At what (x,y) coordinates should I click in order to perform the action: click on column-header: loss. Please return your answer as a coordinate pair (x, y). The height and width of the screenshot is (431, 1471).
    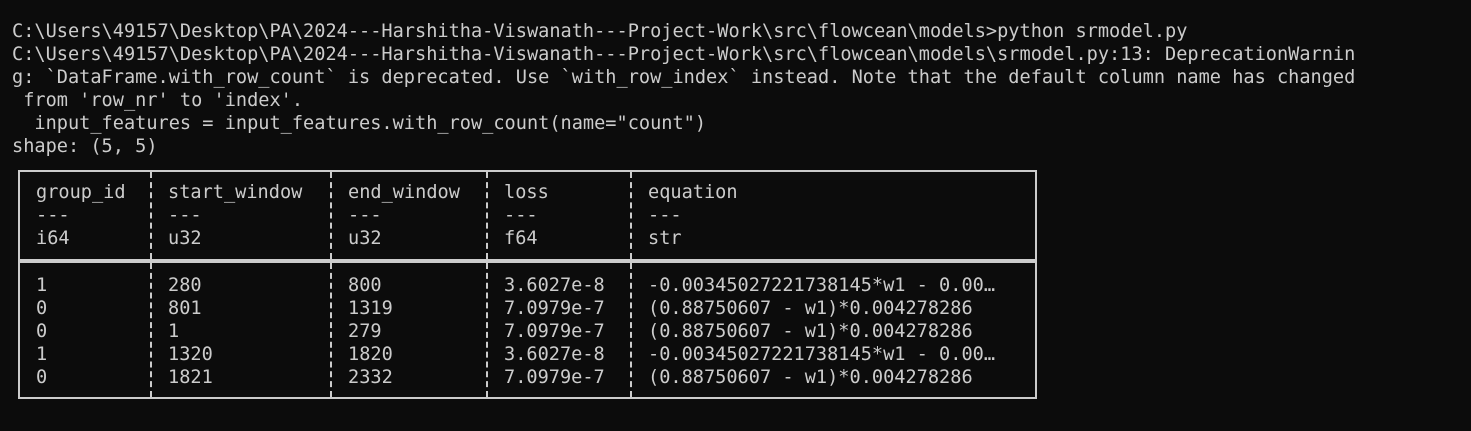
    Looking at the image, I should click on (526, 192).